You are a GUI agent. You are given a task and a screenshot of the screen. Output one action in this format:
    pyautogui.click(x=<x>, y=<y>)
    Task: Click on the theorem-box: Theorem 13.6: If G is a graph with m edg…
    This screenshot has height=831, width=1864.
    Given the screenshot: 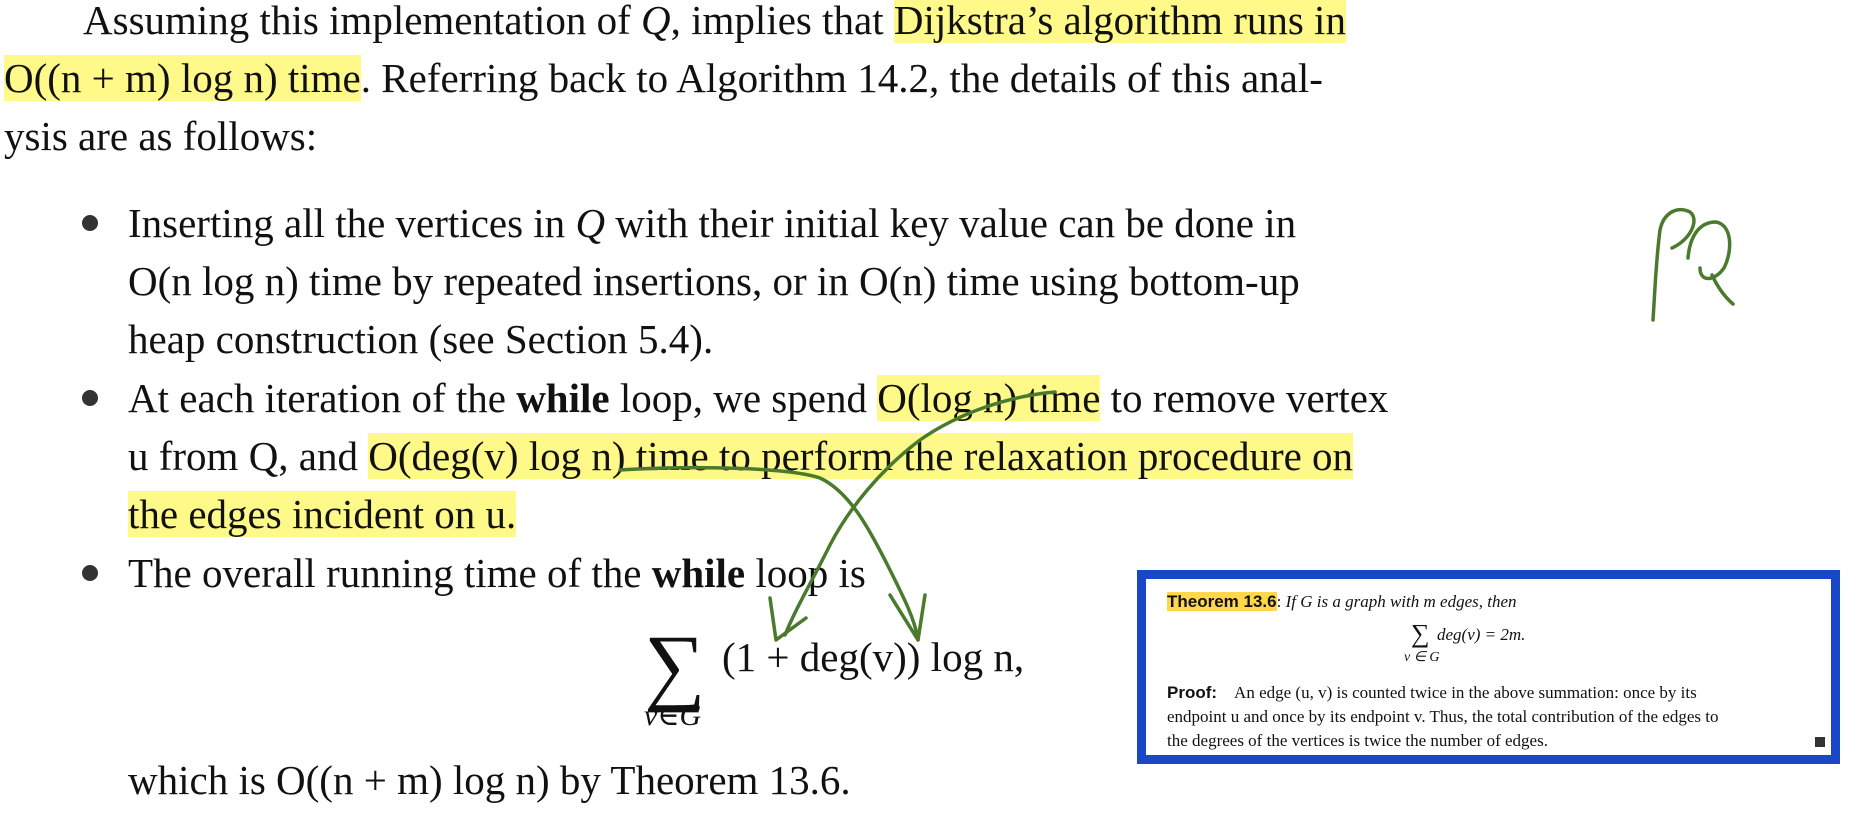 What is the action you would take?
    pyautogui.click(x=1488, y=667)
    